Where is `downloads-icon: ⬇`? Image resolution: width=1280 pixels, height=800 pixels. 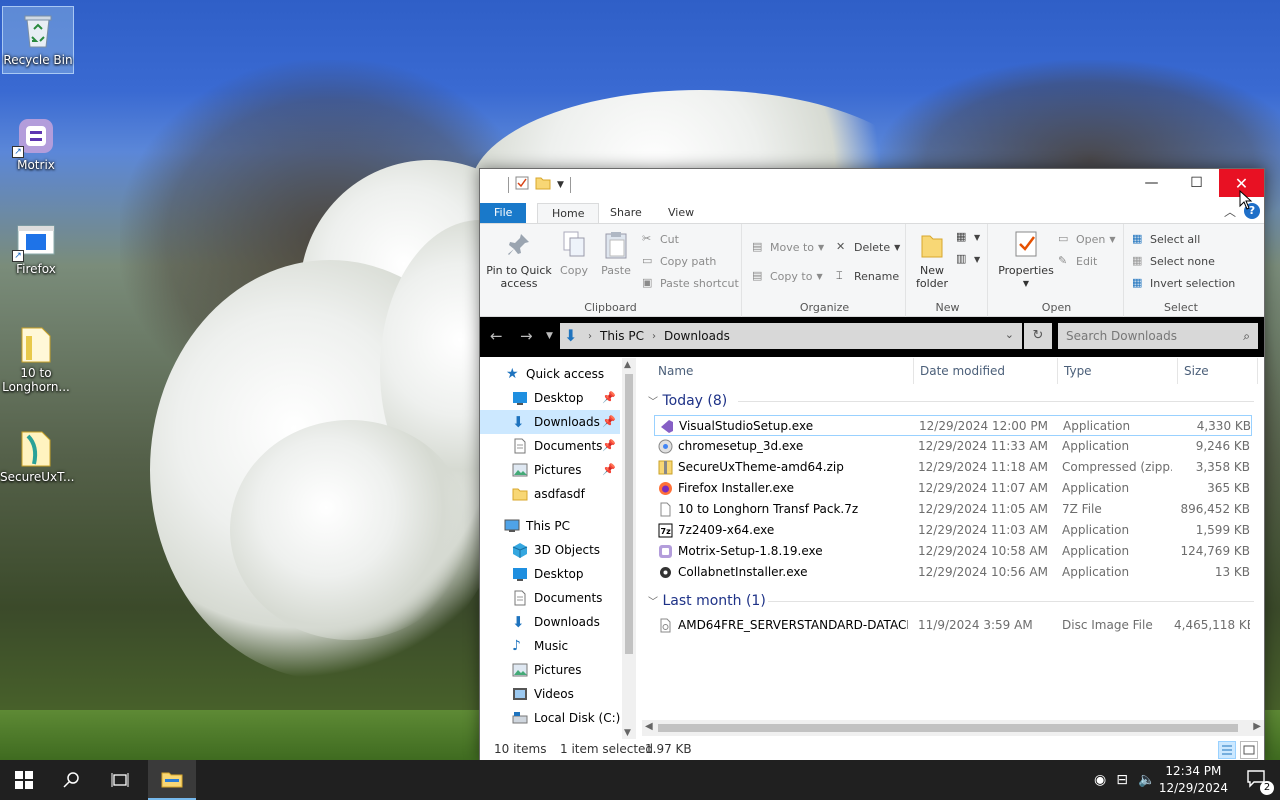 downloads-icon: ⬇ is located at coordinates (518, 622).